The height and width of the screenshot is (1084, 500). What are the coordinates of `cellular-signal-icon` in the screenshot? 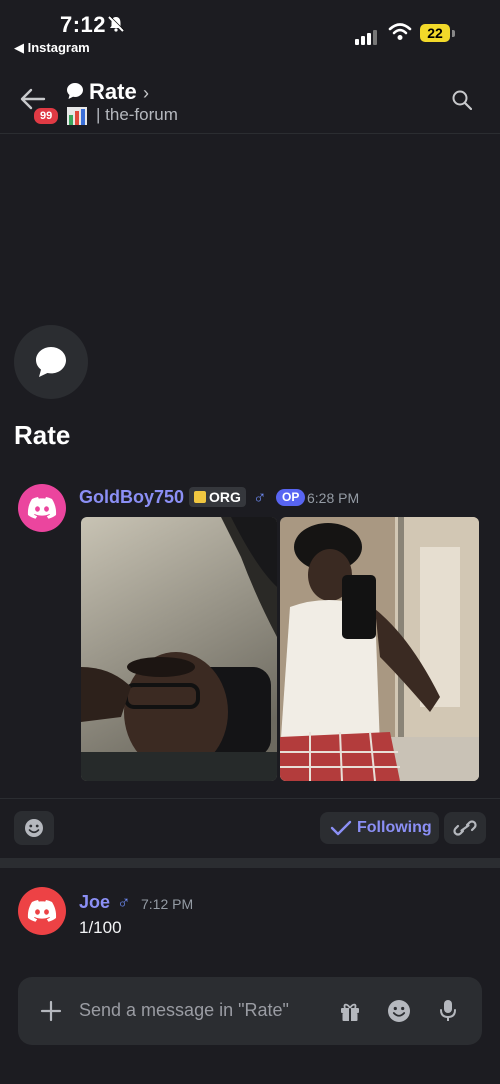 It's located at (367, 36).